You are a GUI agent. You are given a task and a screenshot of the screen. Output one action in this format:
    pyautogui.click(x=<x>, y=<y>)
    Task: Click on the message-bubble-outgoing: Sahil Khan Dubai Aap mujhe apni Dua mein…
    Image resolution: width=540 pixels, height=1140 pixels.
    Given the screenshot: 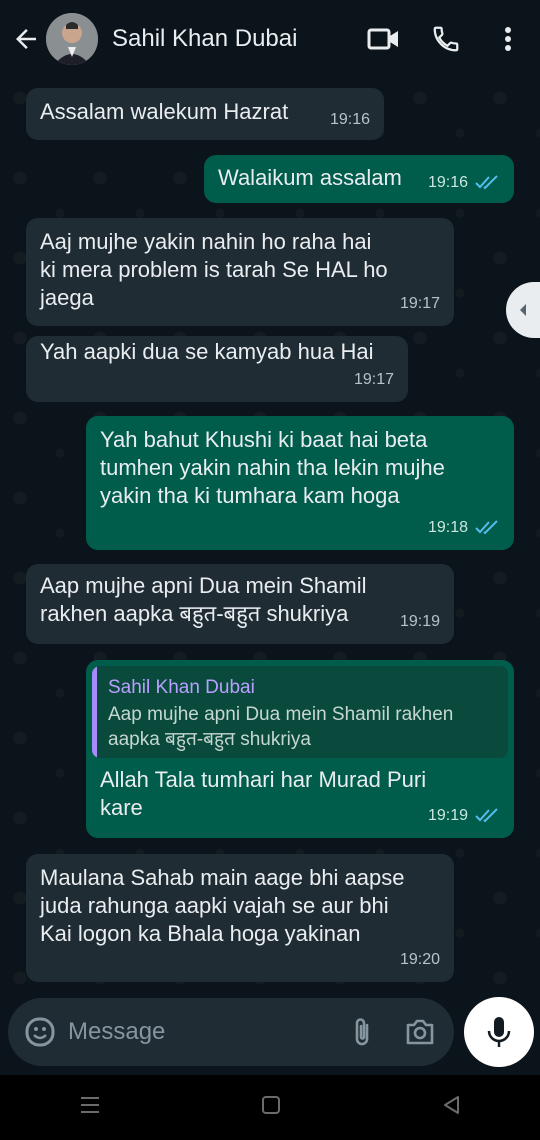 What is the action you would take?
    pyautogui.click(x=300, y=749)
    